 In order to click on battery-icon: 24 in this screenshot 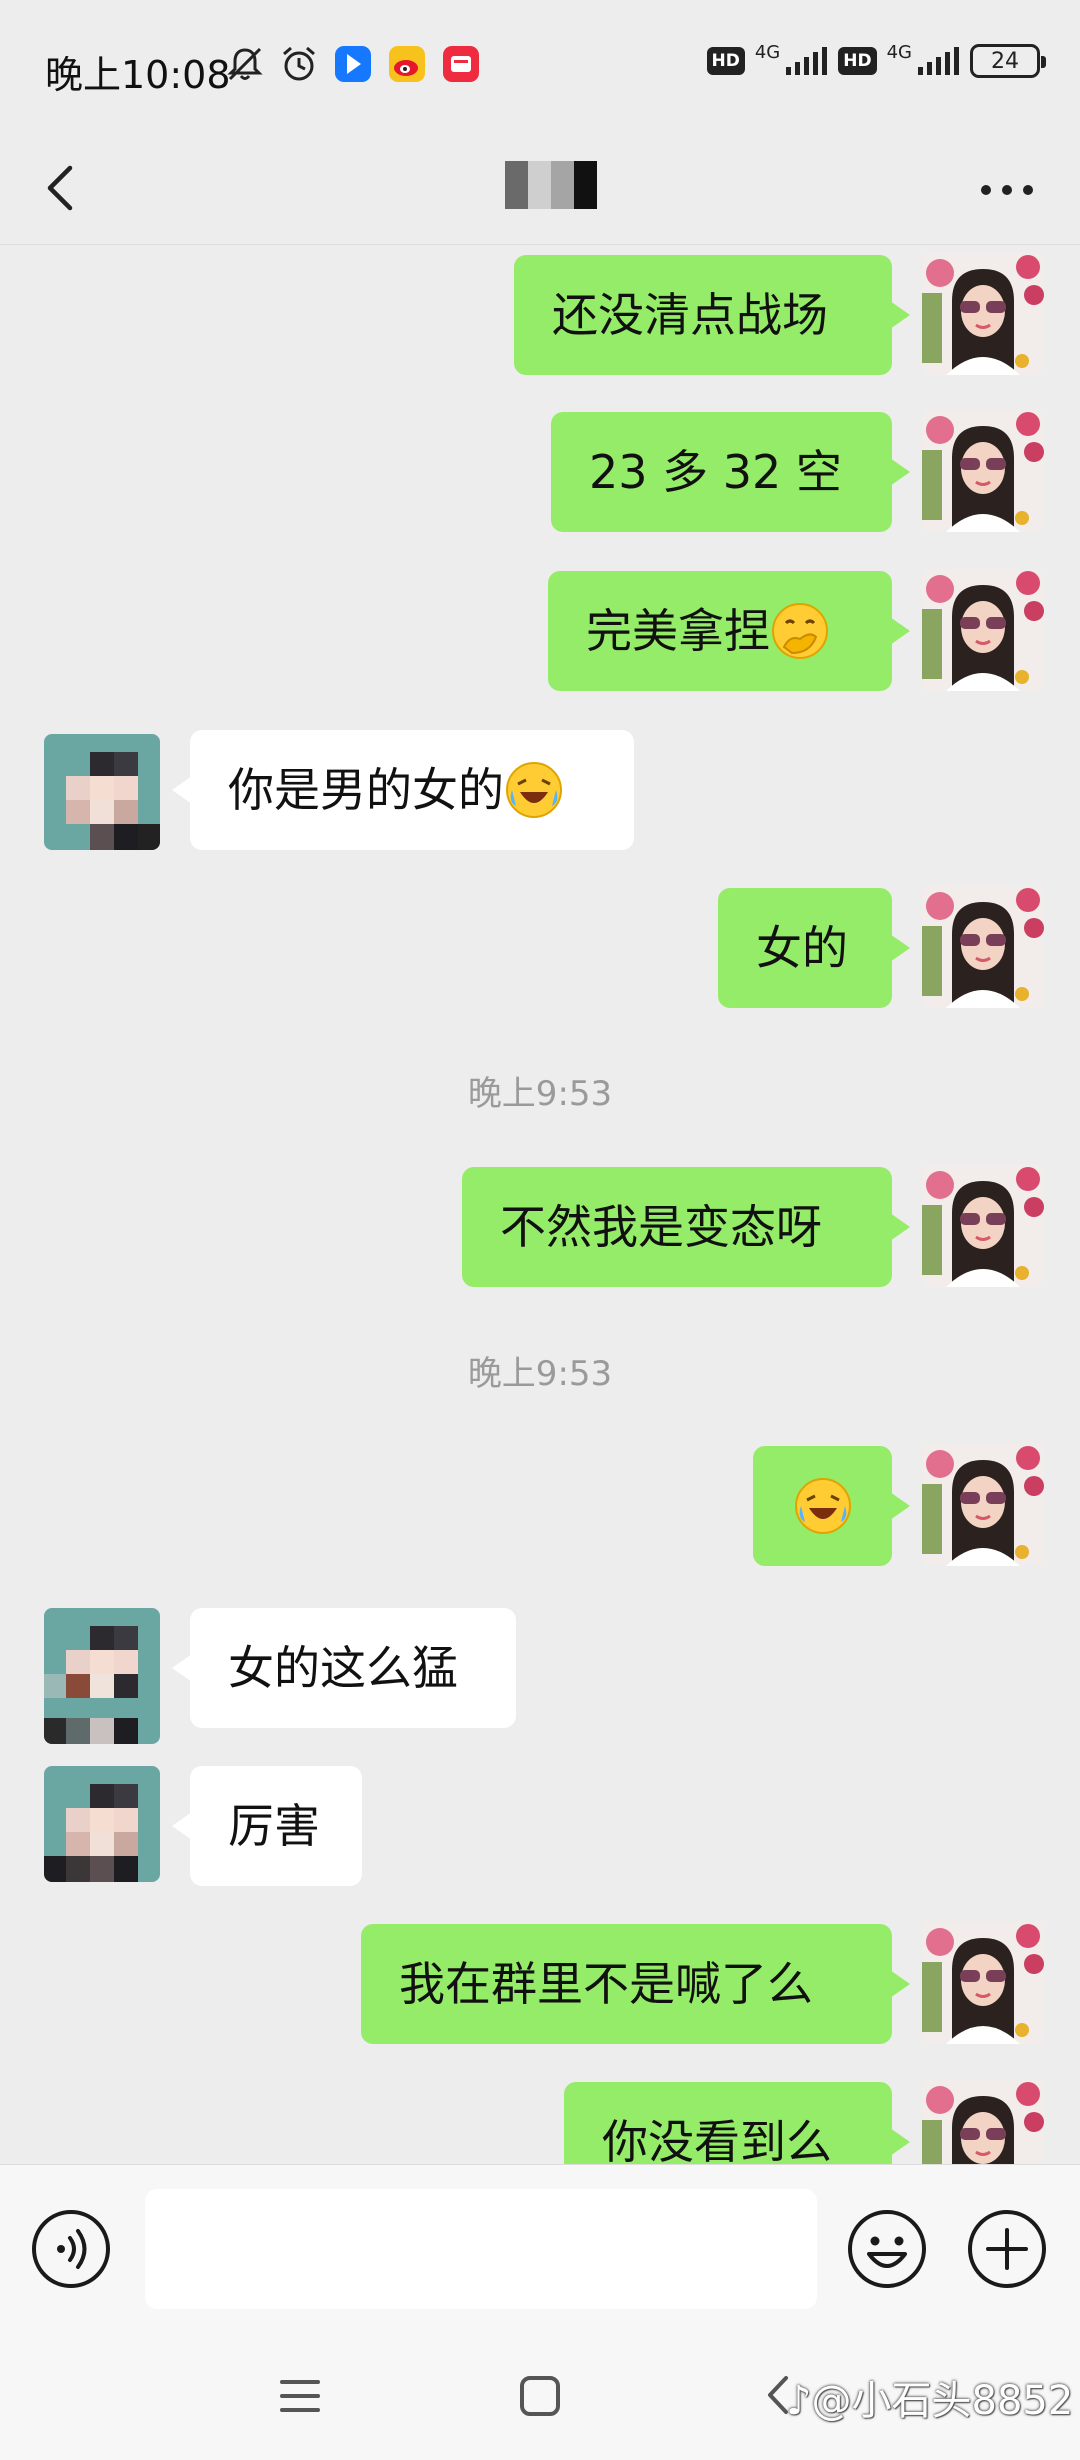, I will do `click(1008, 61)`.